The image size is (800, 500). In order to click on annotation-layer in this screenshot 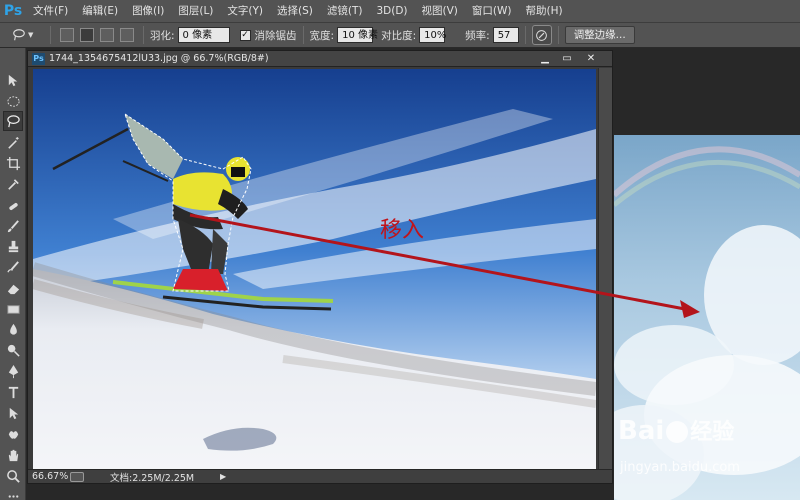, I will do `click(444, 265)`.